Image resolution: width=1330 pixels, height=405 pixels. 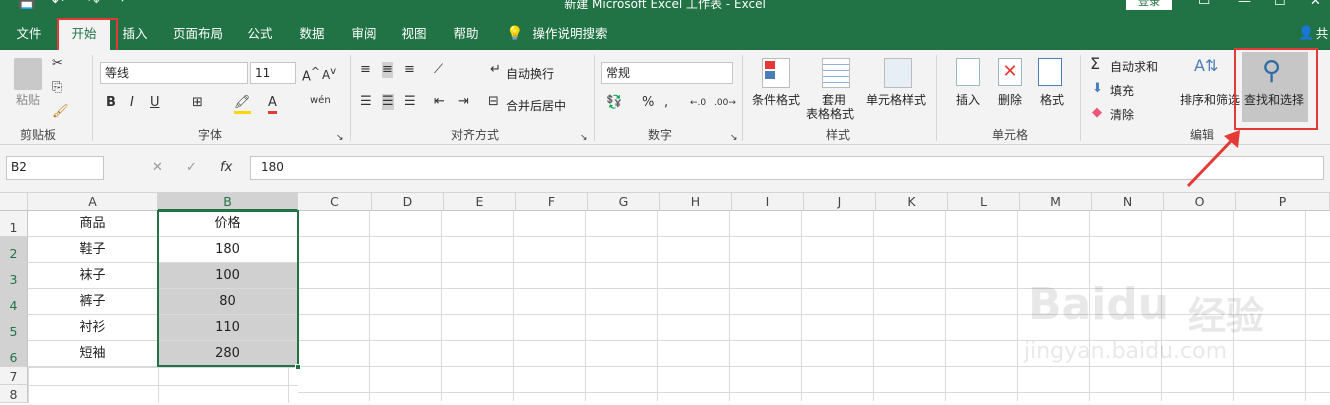 What do you see at coordinates (1200, 202) in the screenshot?
I see `column-header: O` at bounding box center [1200, 202].